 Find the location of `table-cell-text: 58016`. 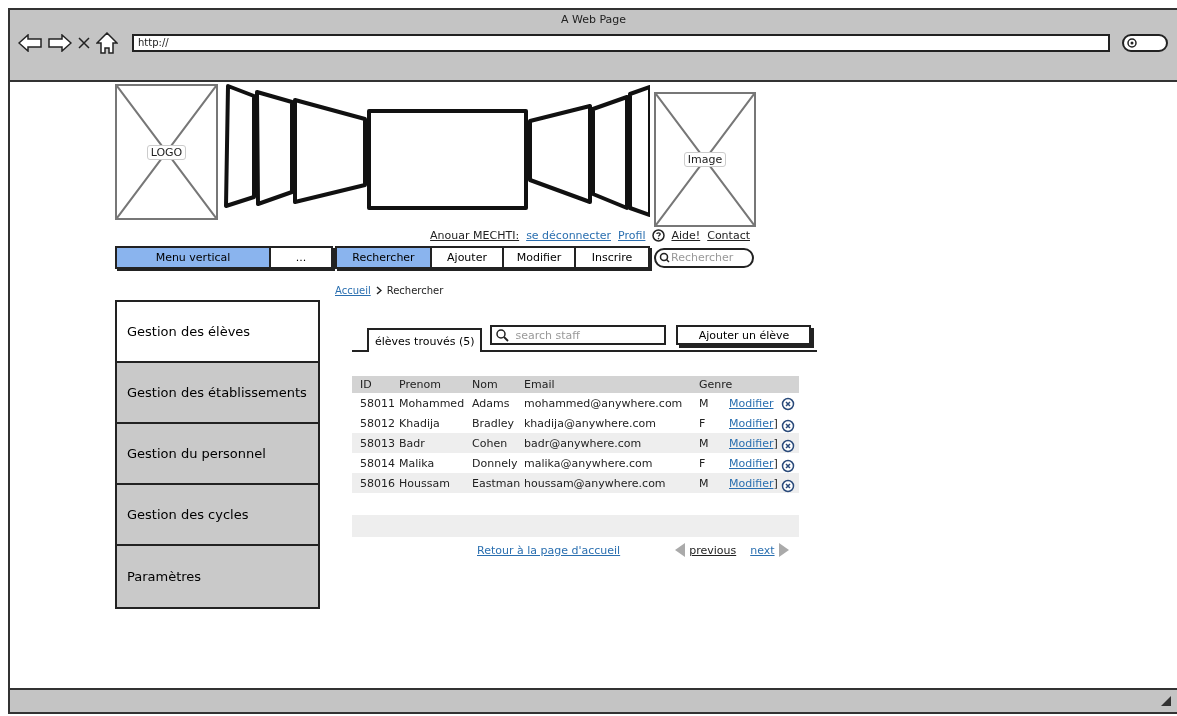

table-cell-text: 58016 is located at coordinates (378, 483).